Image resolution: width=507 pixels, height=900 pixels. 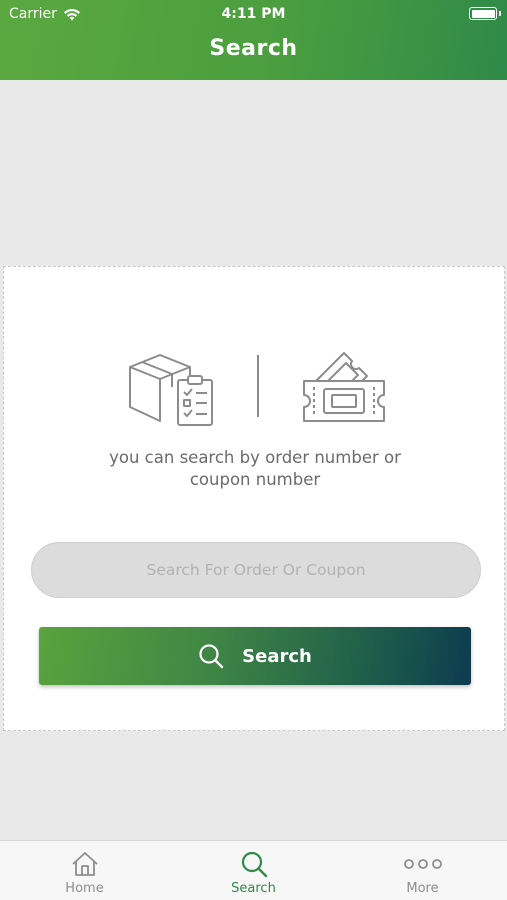 I want to click on page-title: Search, so click(x=253, y=48).